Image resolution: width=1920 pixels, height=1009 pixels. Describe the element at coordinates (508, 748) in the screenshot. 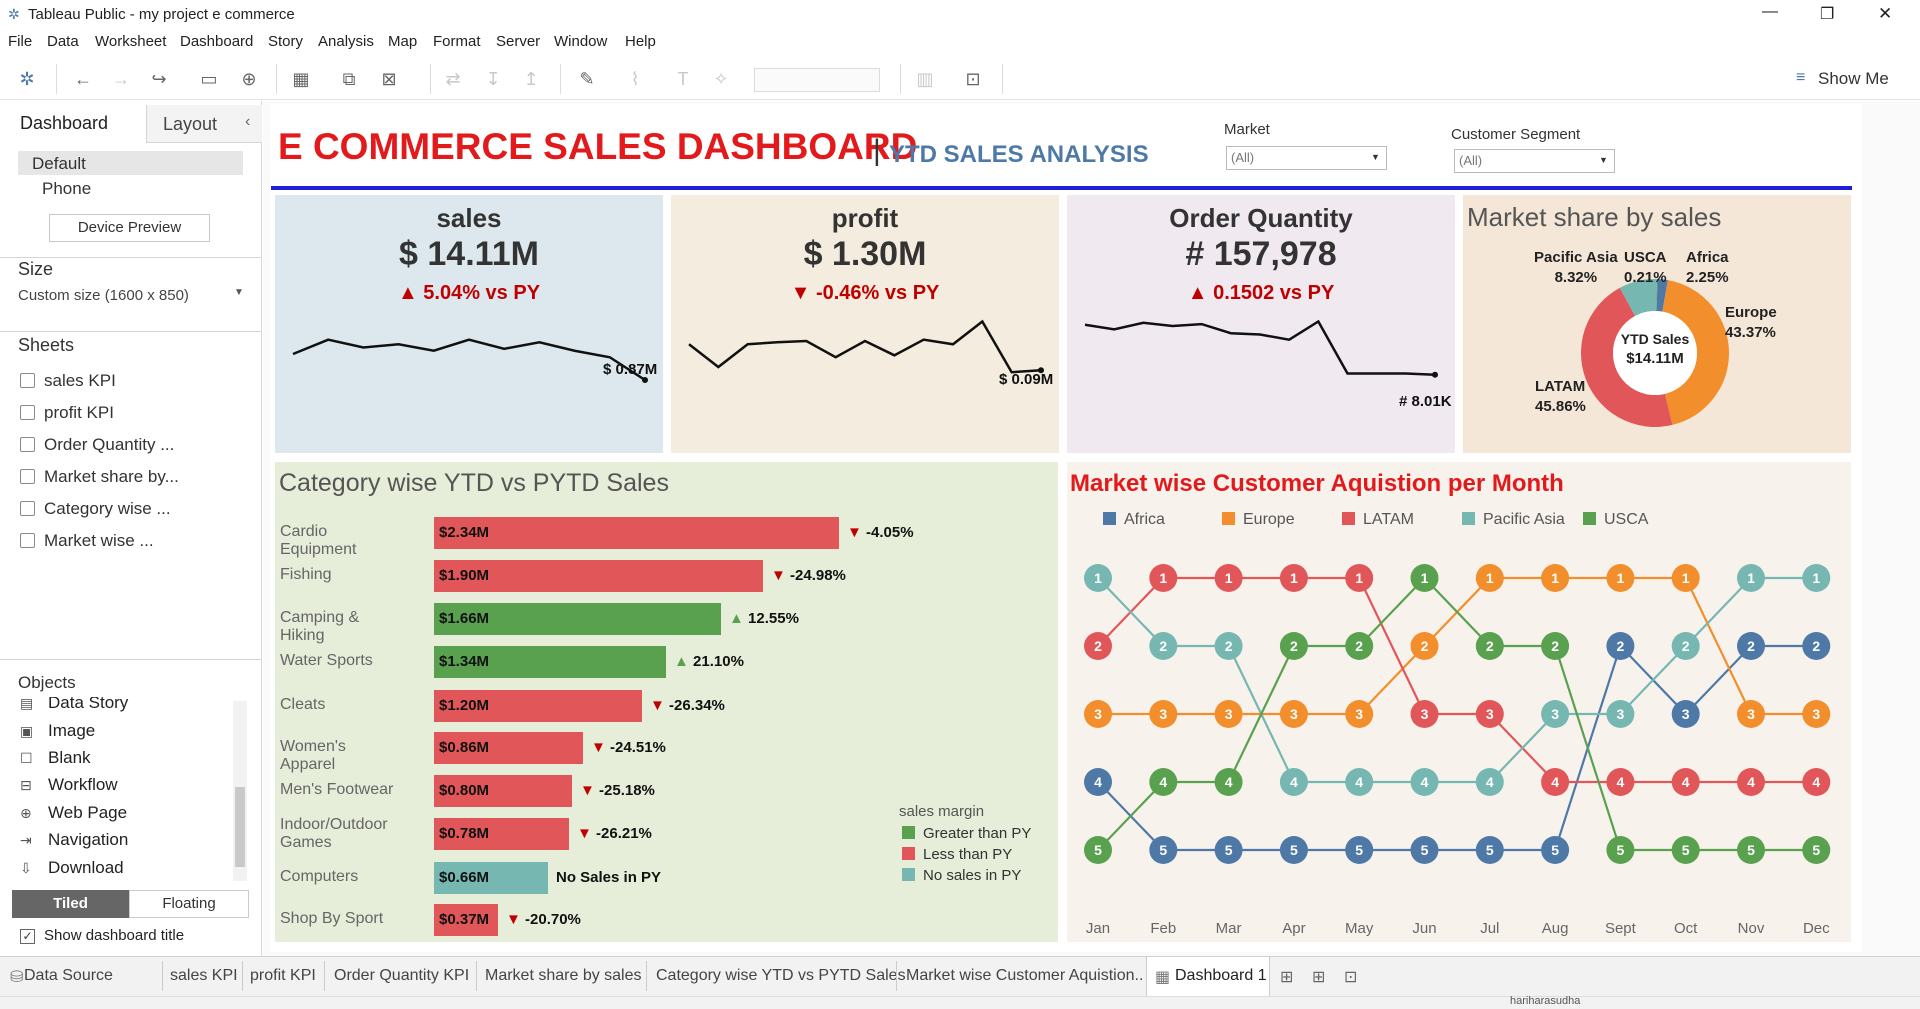

I see `category-bar: $0.86M` at that location.